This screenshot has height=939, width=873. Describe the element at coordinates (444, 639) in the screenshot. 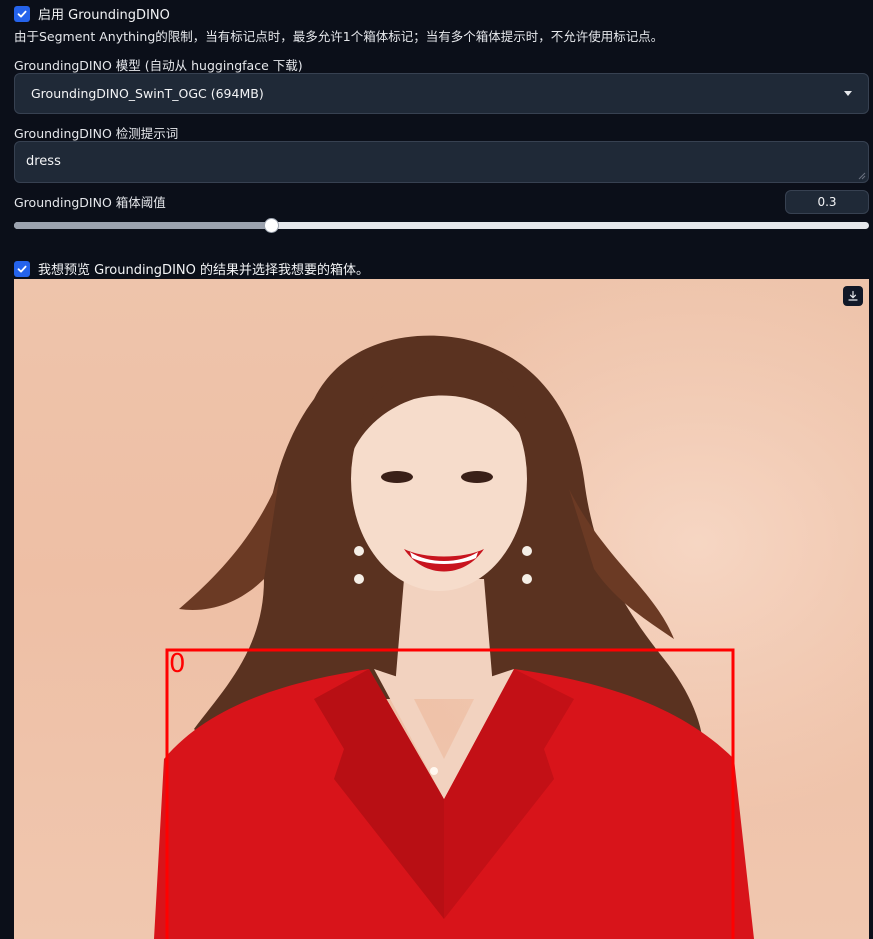

I see `neck` at that location.